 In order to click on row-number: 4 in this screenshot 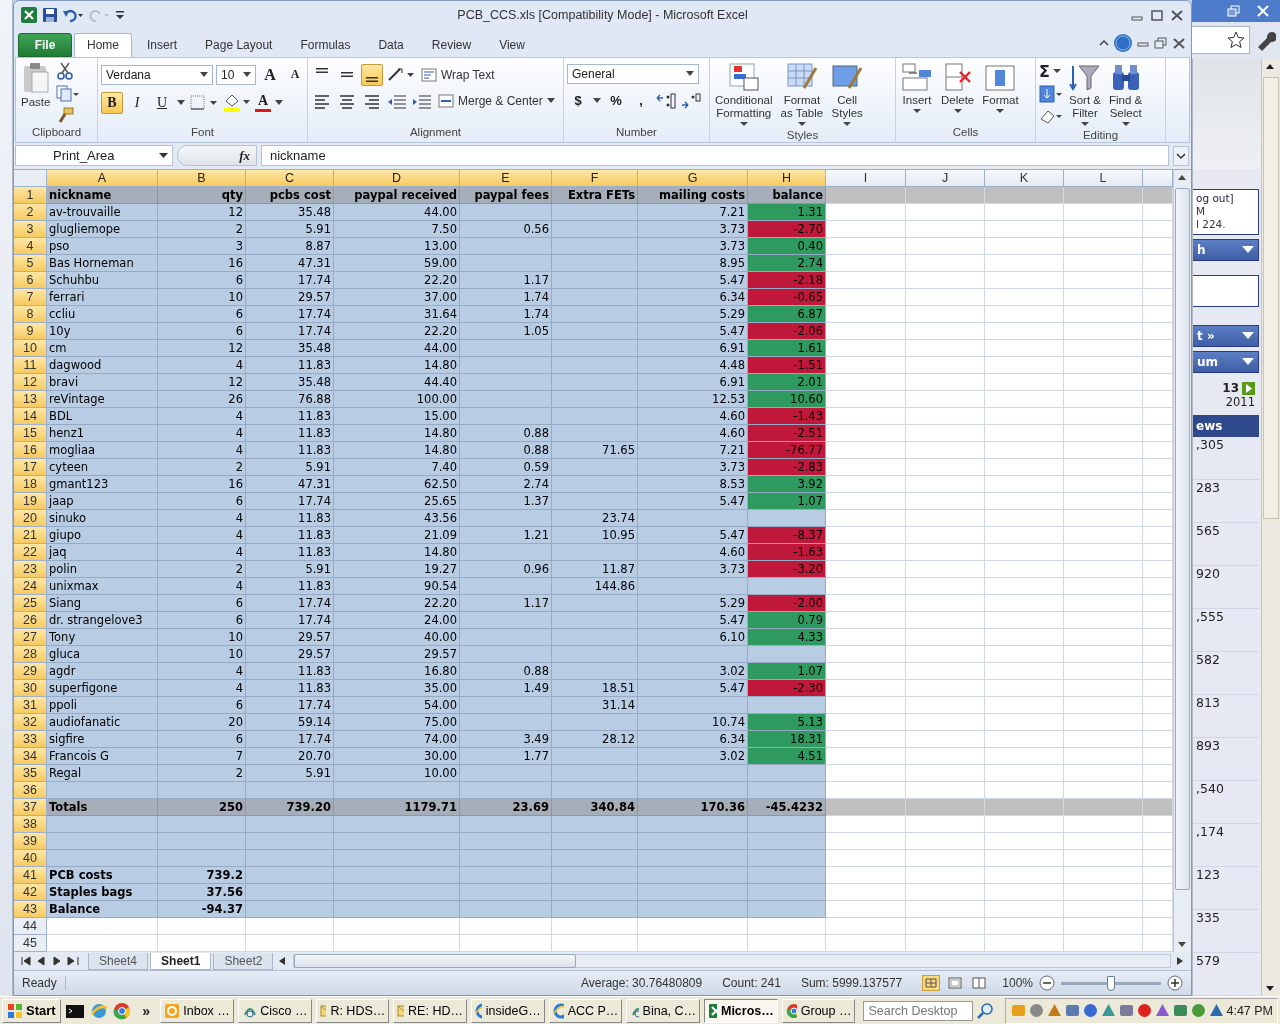, I will do `click(30, 247)`.